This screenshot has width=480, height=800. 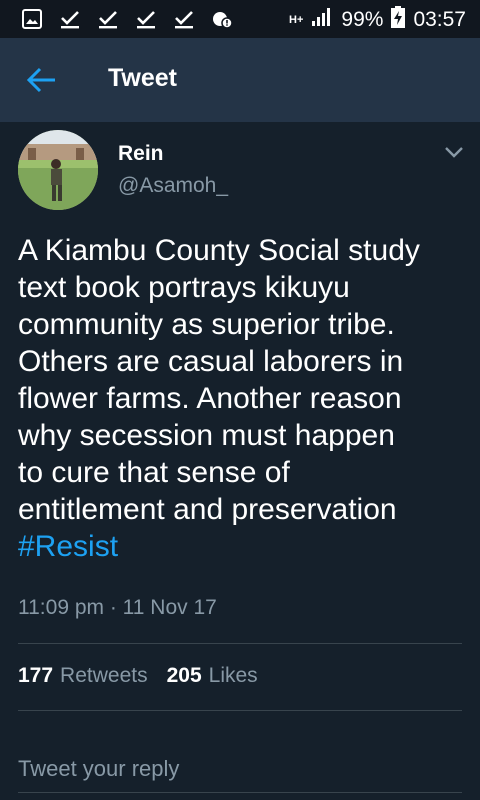 I want to click on hashtag-link: #Resist, so click(x=68, y=546).